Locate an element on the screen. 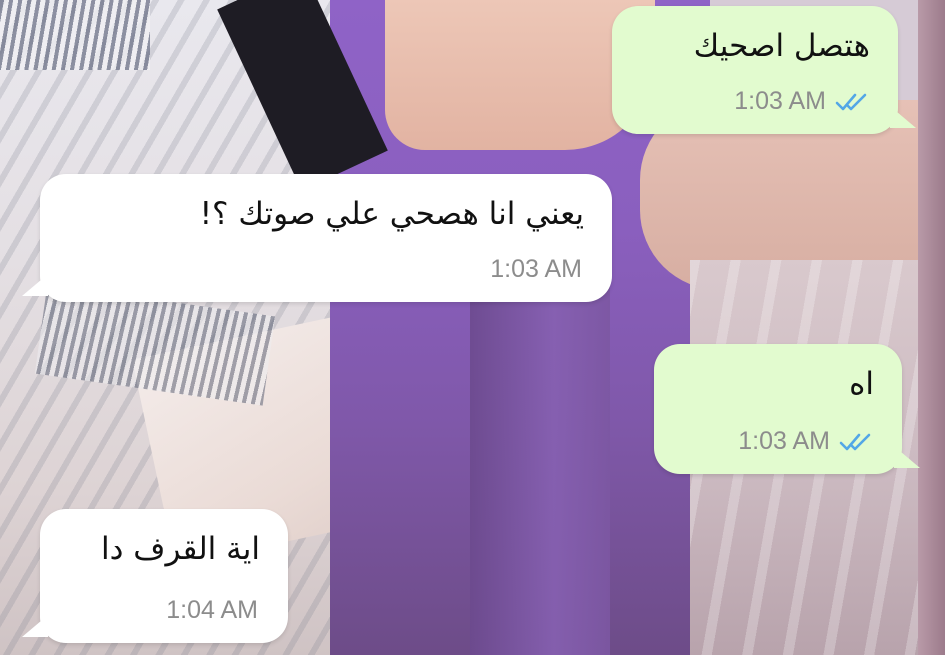  message-text: يعني انا هصحي علي صوتك ؟! is located at coordinates (391, 214).